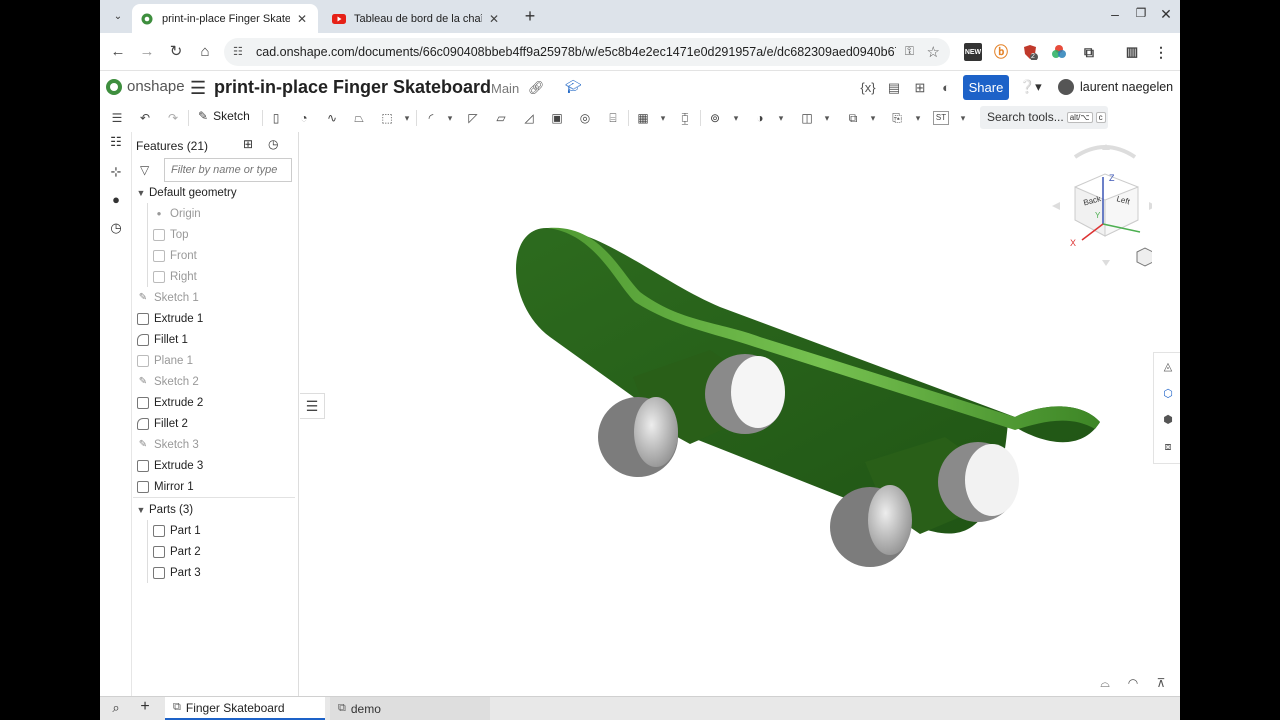 The image size is (1280, 720). What do you see at coordinates (117, 118) in the screenshot?
I see `feature-list-toggle-icon: ☰` at bounding box center [117, 118].